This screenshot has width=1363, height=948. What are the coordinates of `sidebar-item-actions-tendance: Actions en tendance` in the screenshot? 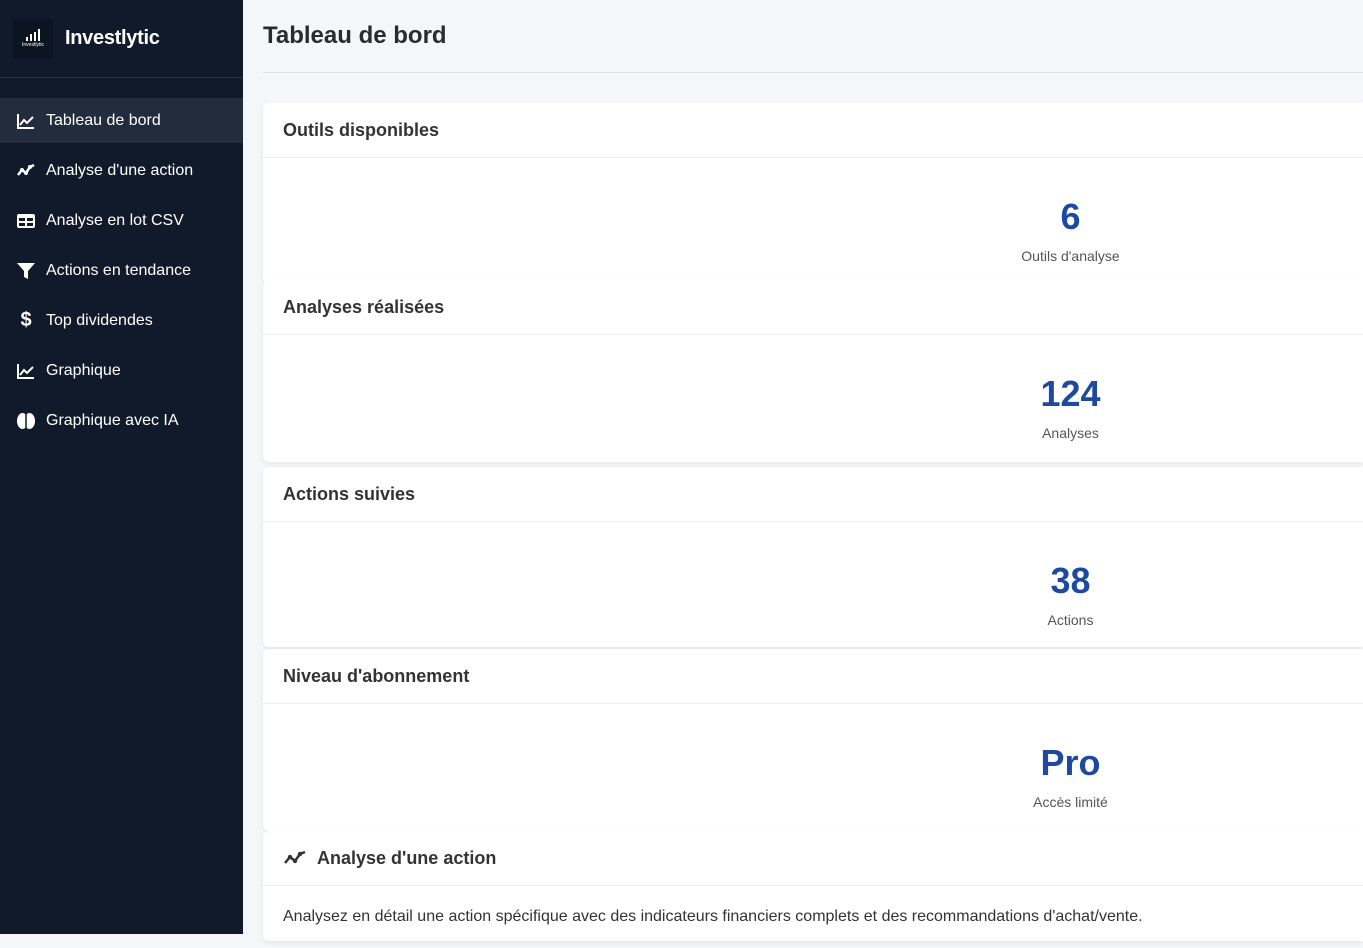 It's located at (121, 270).